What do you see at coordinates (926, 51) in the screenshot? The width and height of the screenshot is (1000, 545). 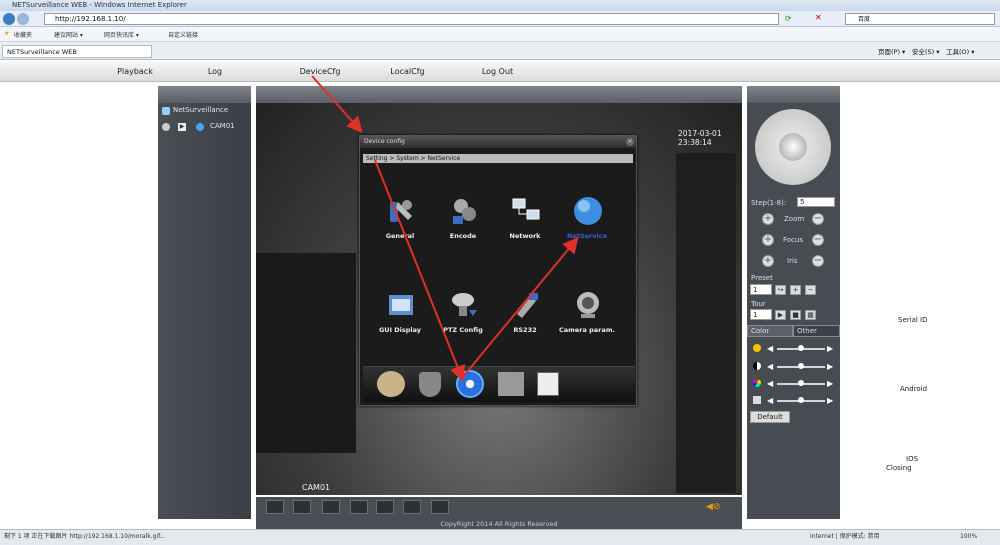 I see `safety-menu: 安全(S) ▾` at bounding box center [926, 51].